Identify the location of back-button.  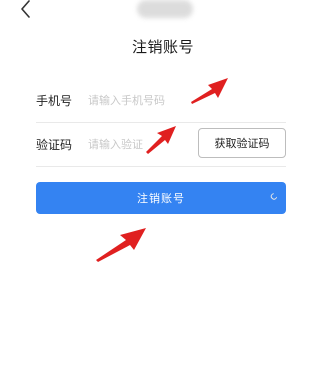
(26, 12).